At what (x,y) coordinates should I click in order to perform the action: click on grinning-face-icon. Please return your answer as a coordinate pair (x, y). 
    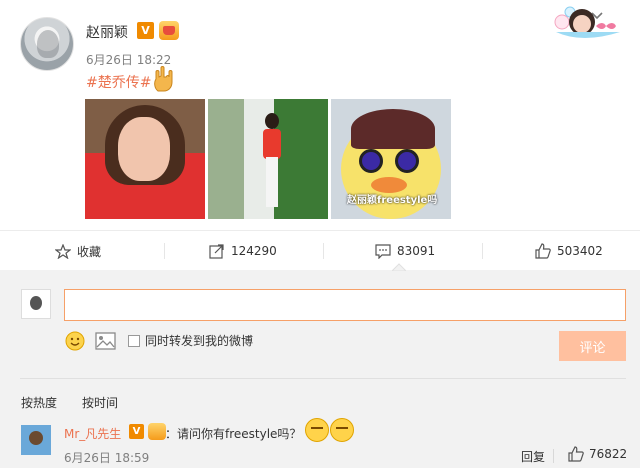
    Looking at the image, I should click on (342, 430).